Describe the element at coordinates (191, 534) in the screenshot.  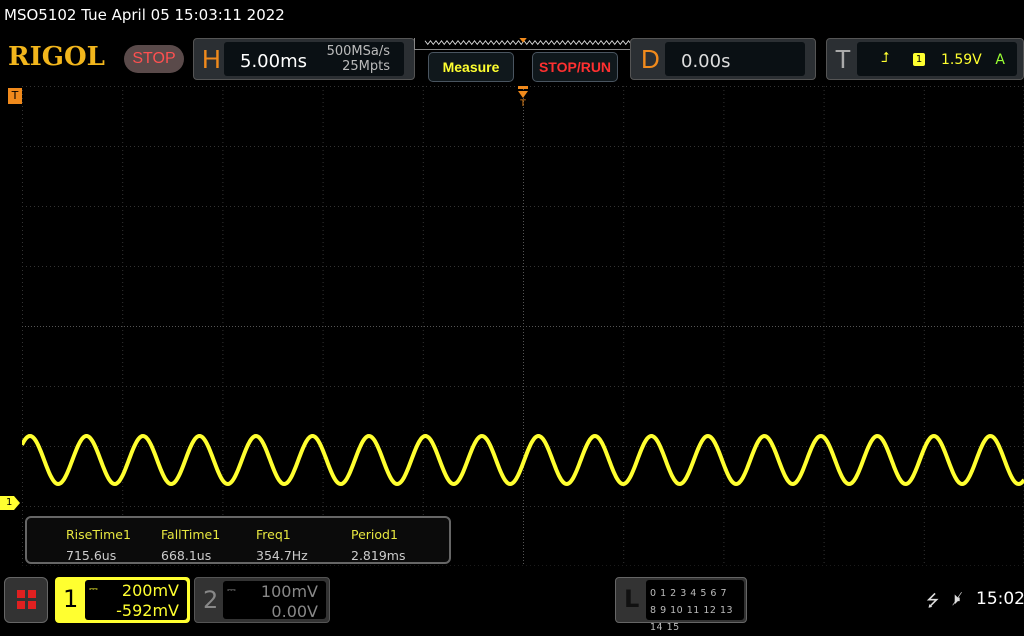
I see `measurement-label: FallTime1` at that location.